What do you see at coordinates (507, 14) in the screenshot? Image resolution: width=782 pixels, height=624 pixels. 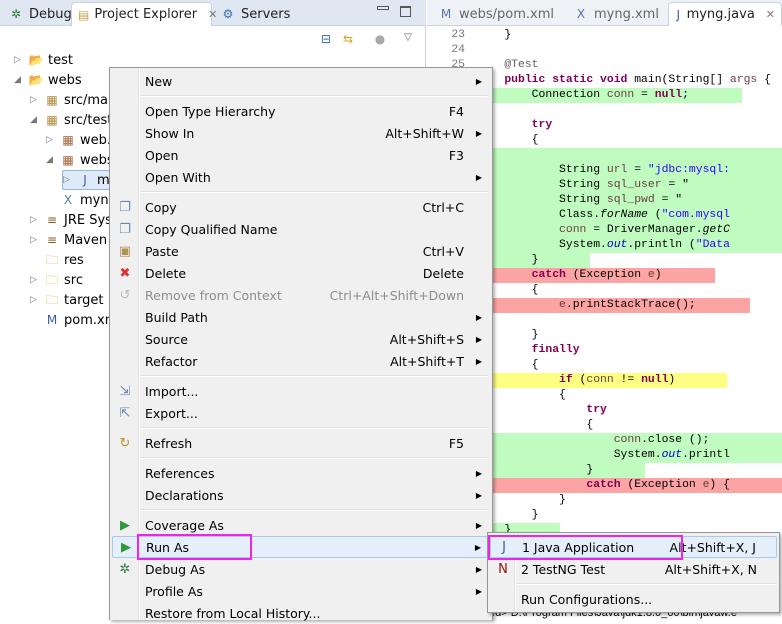 I see `tab-label: webs/pom.xml` at bounding box center [507, 14].